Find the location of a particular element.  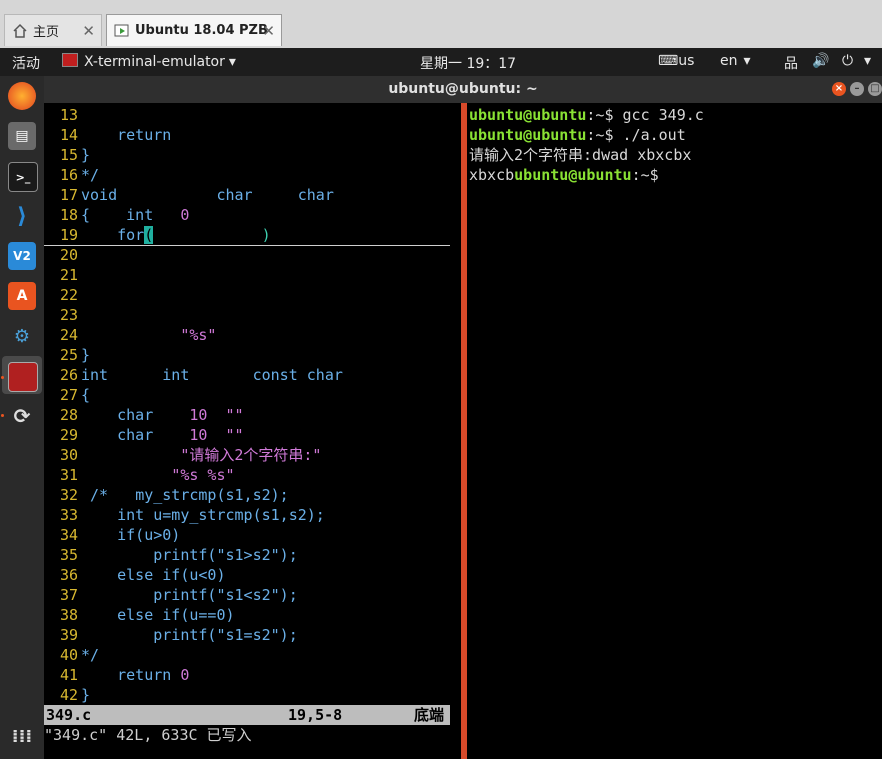

code-line: 22 } is located at coordinates (93, 295).